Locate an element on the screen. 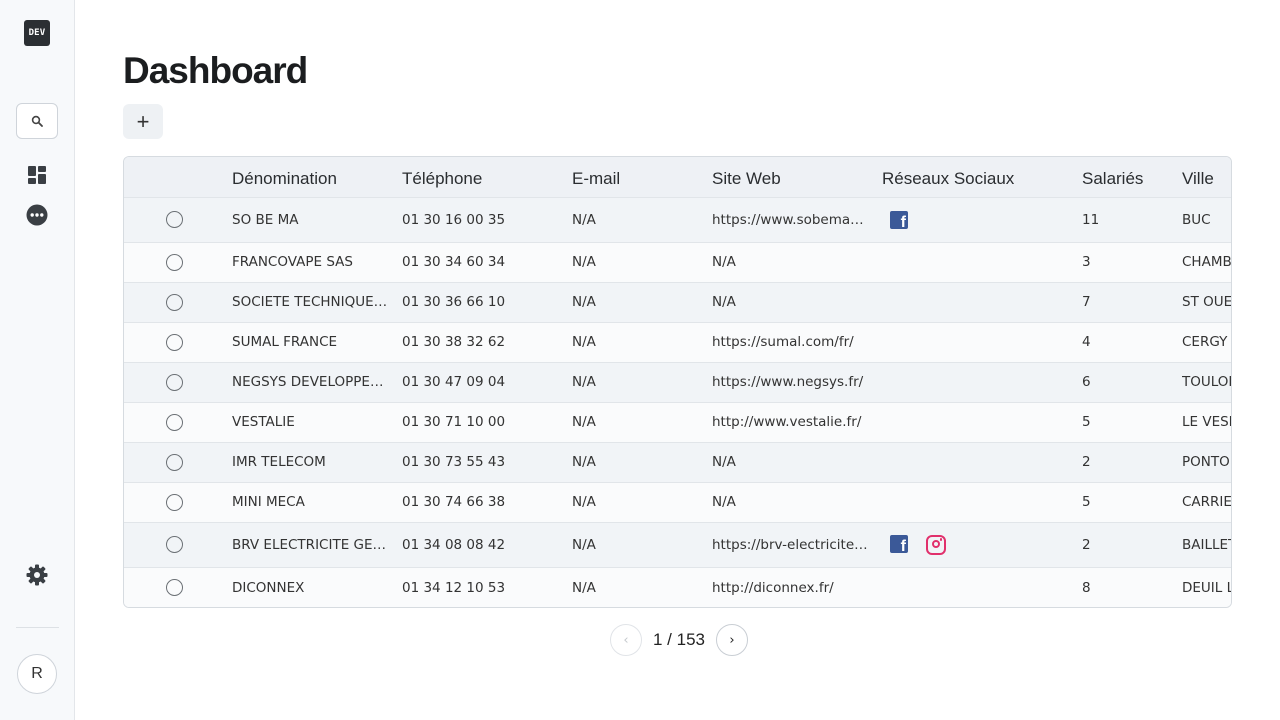  cell-site-web: https://brv-electricite.fr/ is located at coordinates (797, 544).